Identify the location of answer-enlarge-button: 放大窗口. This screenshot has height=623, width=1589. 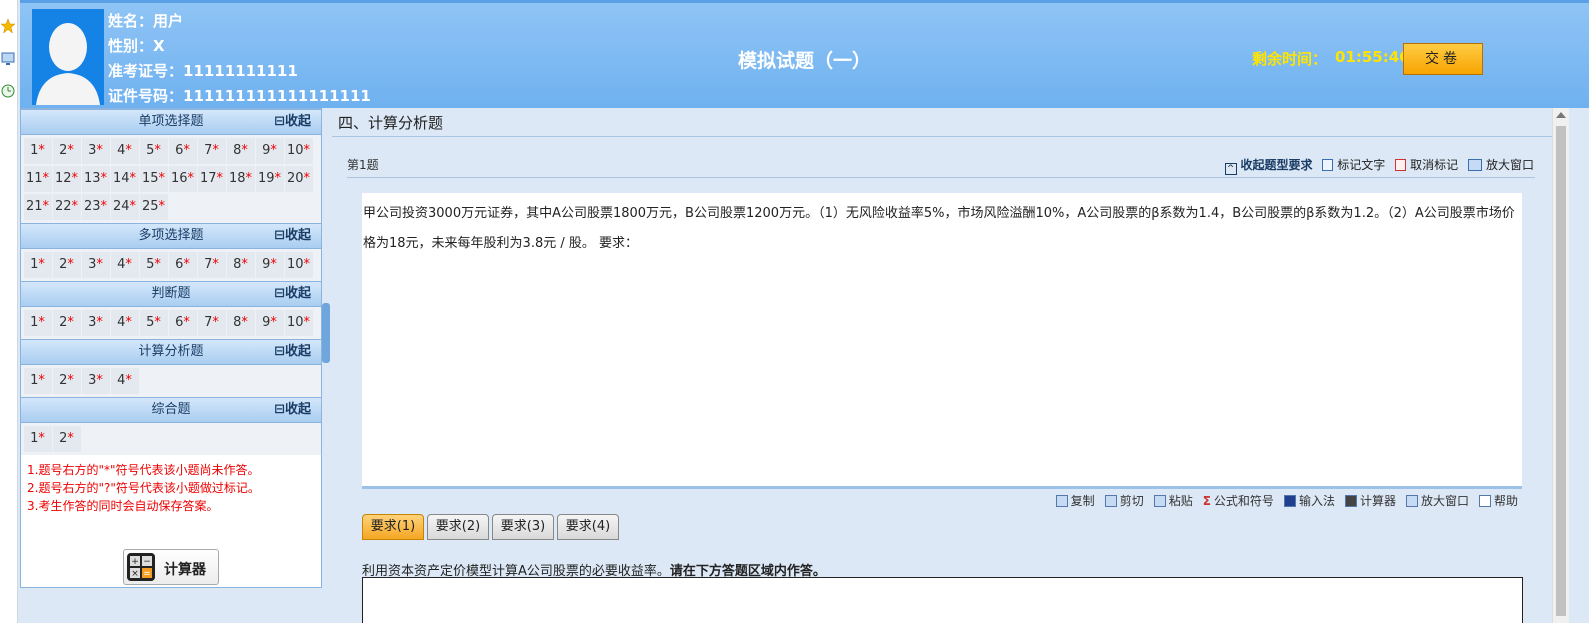
(1437, 500).